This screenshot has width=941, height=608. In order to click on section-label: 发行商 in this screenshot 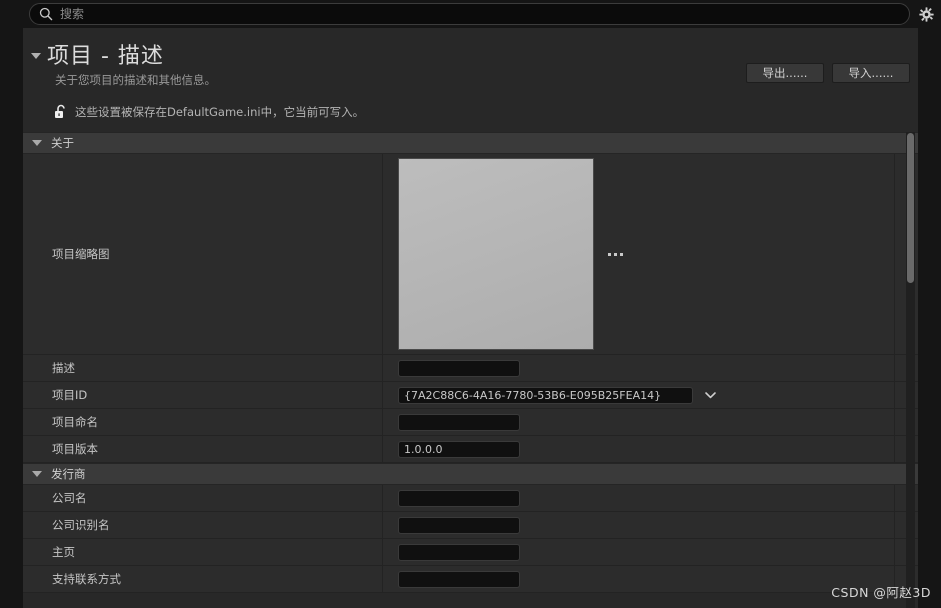, I will do `click(68, 474)`.